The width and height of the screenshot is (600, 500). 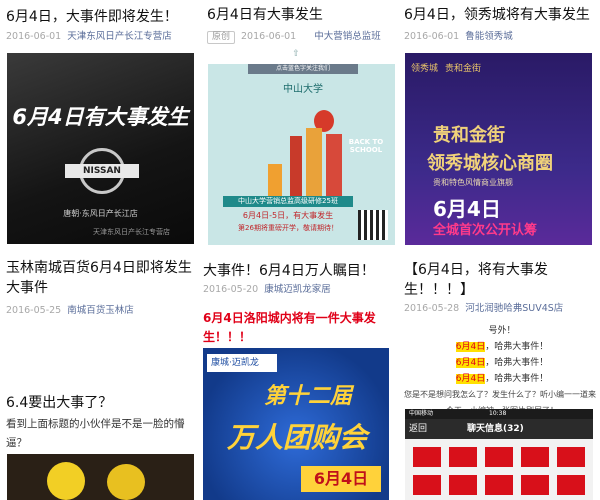 I want to click on chat-title: 聊天信息(32), so click(x=495, y=429).